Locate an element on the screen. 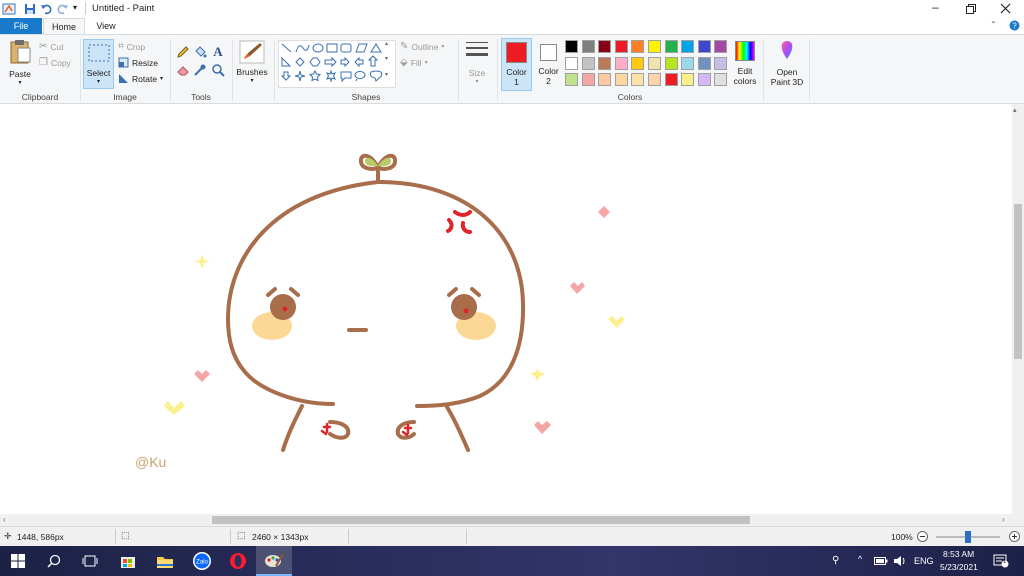 Image resolution: width=1024 pixels, height=576 pixels. fill-bucket-icon is located at coordinates (200, 52).